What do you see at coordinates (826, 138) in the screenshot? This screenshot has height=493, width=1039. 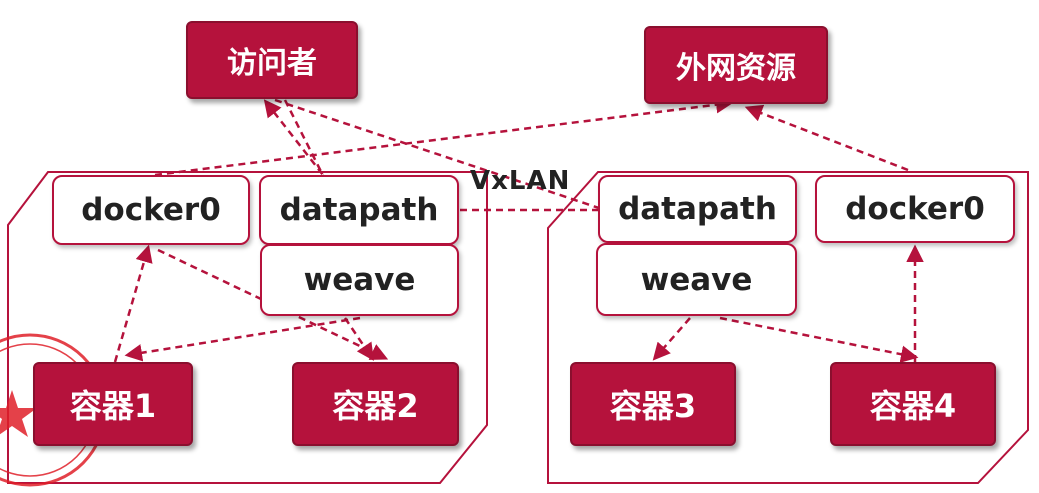 I see `edge-docker0-right-external` at bounding box center [826, 138].